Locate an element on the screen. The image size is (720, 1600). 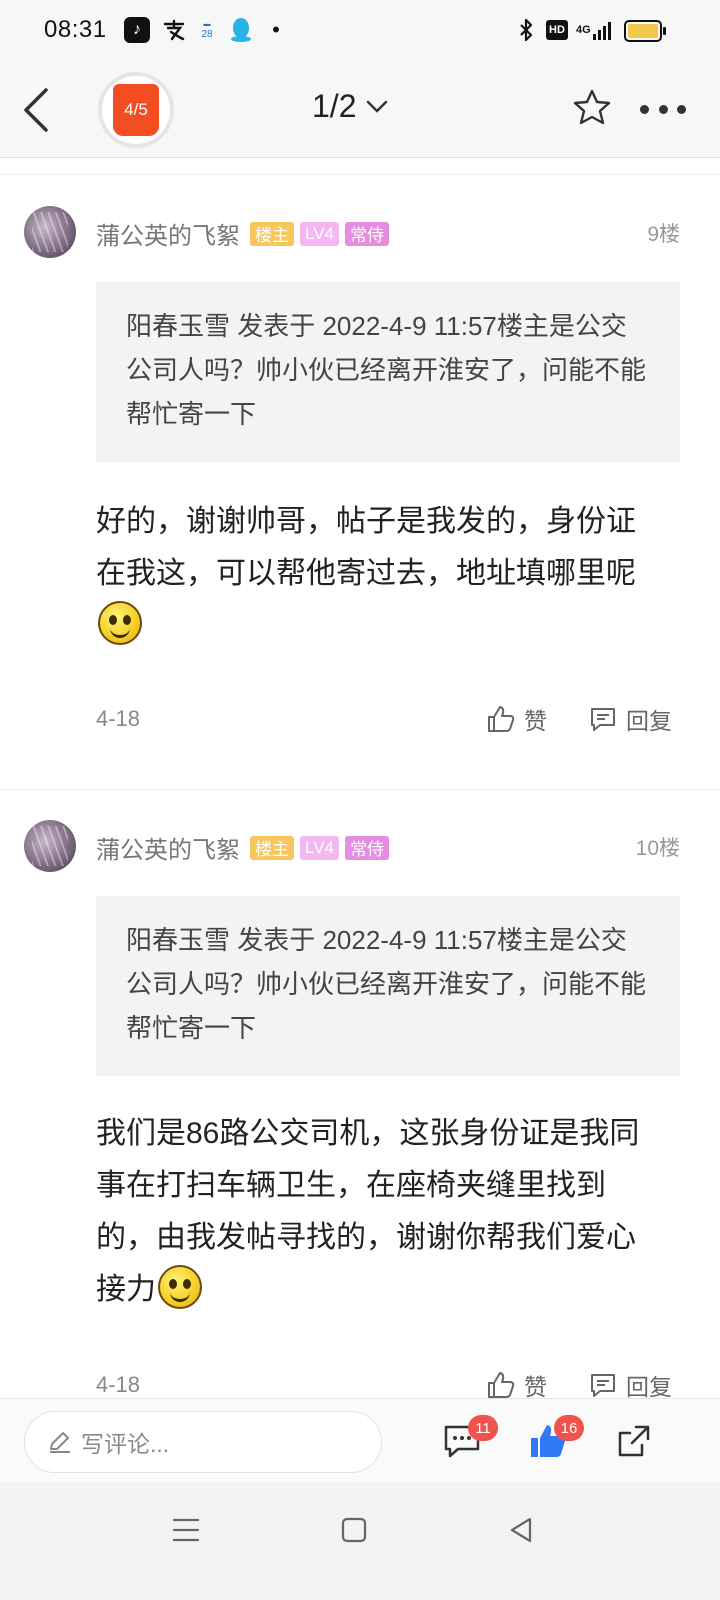
share-button is located at coordinates (636, 1441).